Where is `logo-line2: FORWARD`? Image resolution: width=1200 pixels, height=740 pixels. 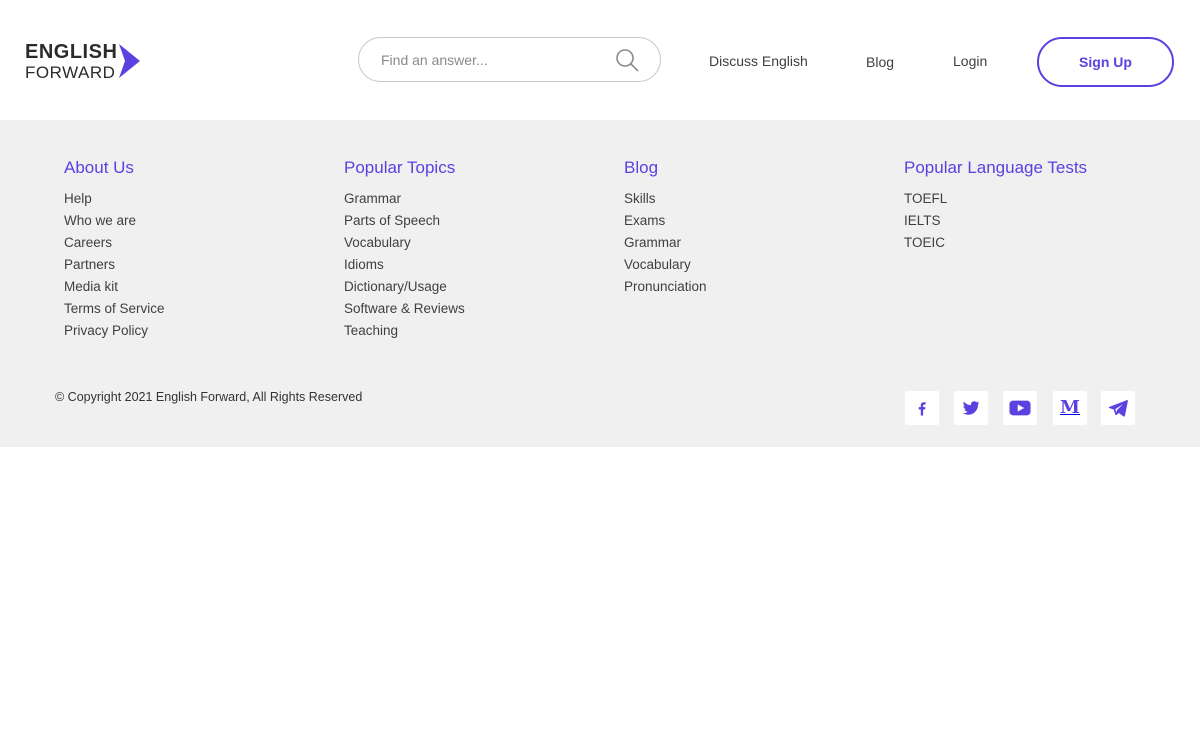 logo-line2: FORWARD is located at coordinates (70, 72).